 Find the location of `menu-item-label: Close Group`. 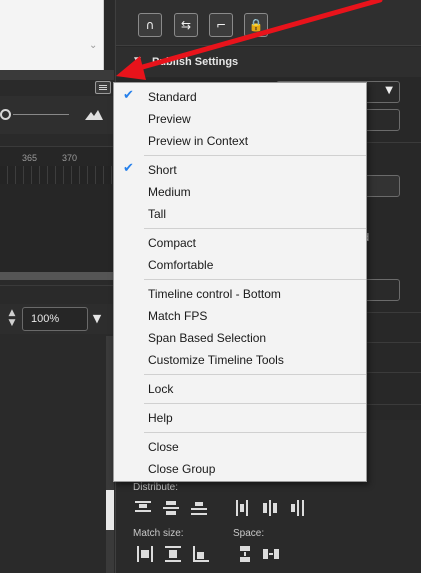

menu-item-label: Close Group is located at coordinates (182, 469).